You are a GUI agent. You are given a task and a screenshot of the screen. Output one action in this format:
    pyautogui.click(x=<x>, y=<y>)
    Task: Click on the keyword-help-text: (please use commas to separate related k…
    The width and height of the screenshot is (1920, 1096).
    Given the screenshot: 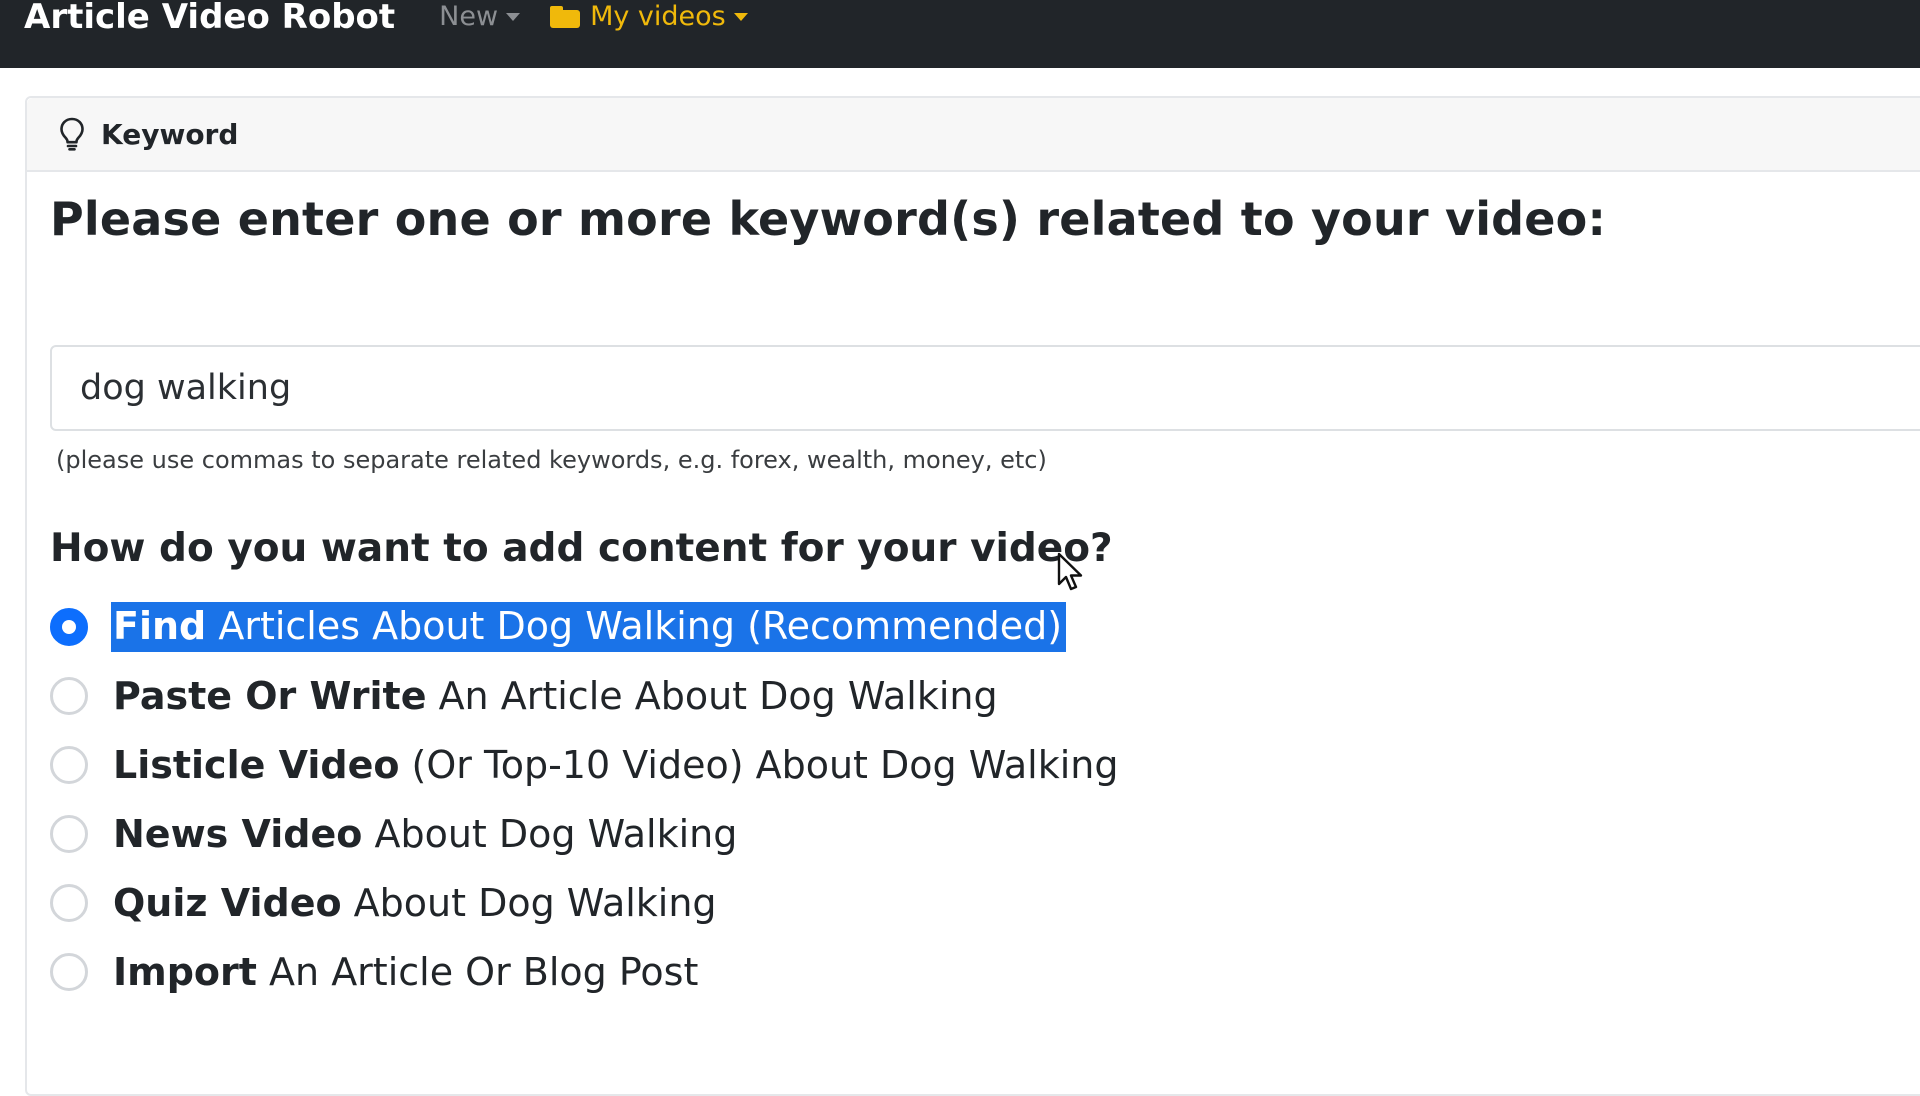 What is the action you would take?
    pyautogui.click(x=551, y=460)
    